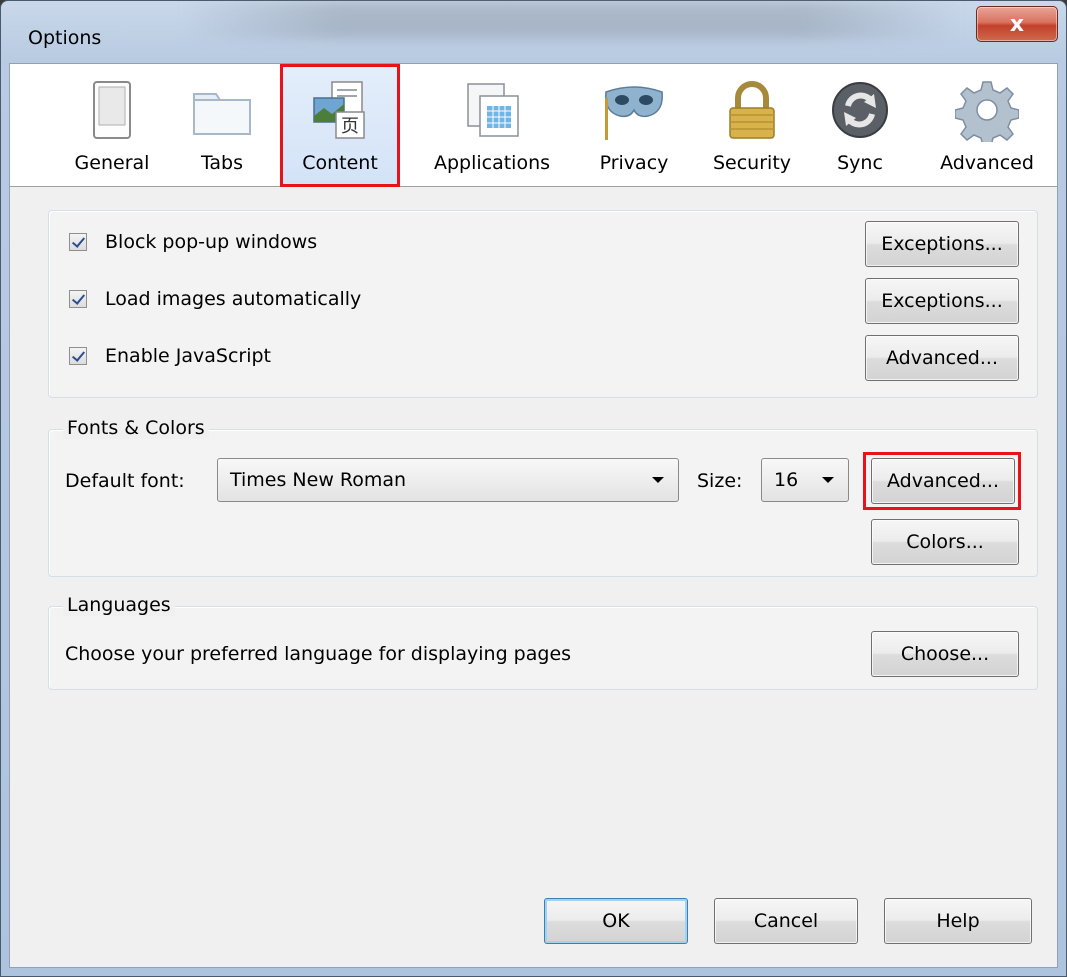  I want to click on tab-security: Security, so click(752, 125).